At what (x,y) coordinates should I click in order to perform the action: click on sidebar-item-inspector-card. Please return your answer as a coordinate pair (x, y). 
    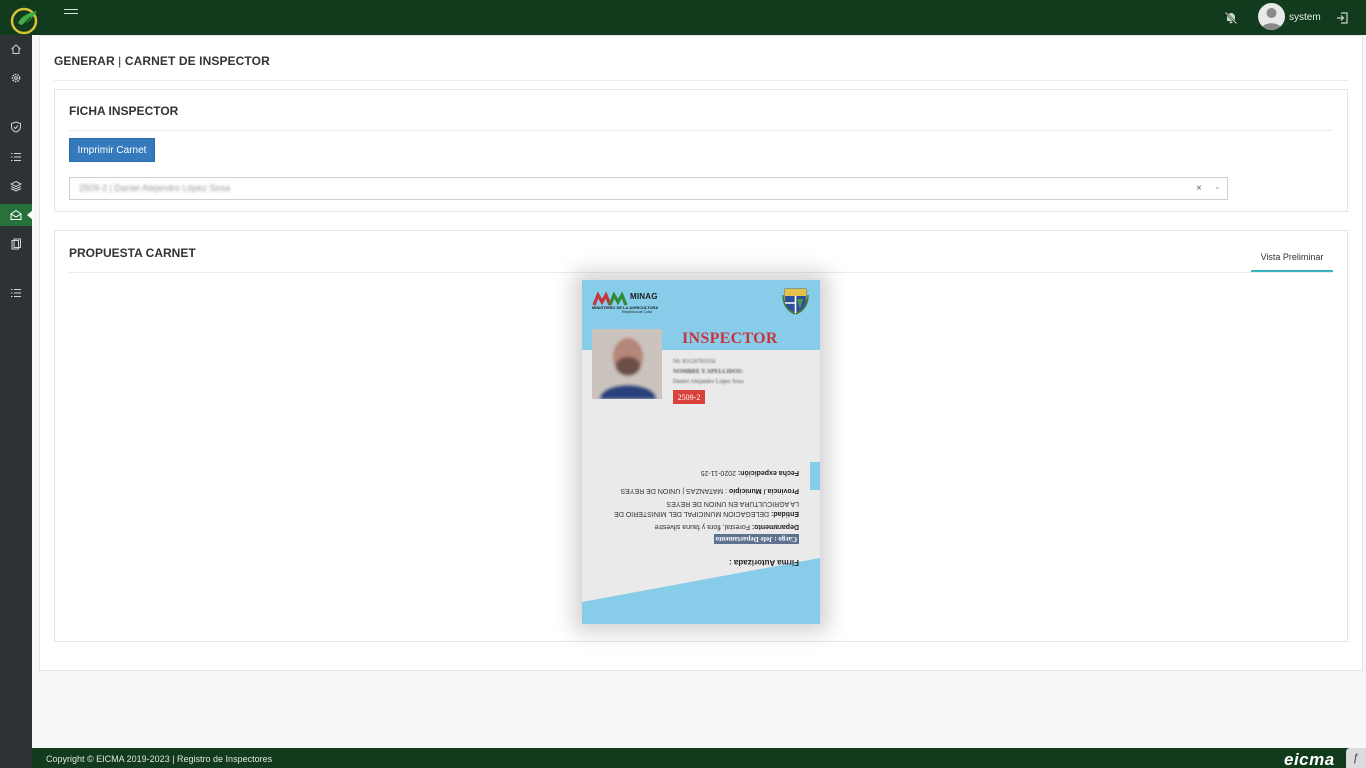
    Looking at the image, I should click on (16, 215).